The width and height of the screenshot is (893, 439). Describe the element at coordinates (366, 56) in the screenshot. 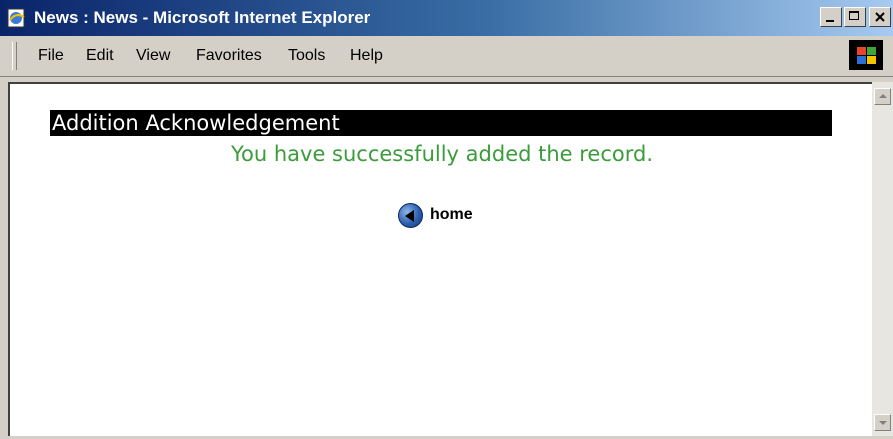

I see `menu-help: Help` at that location.